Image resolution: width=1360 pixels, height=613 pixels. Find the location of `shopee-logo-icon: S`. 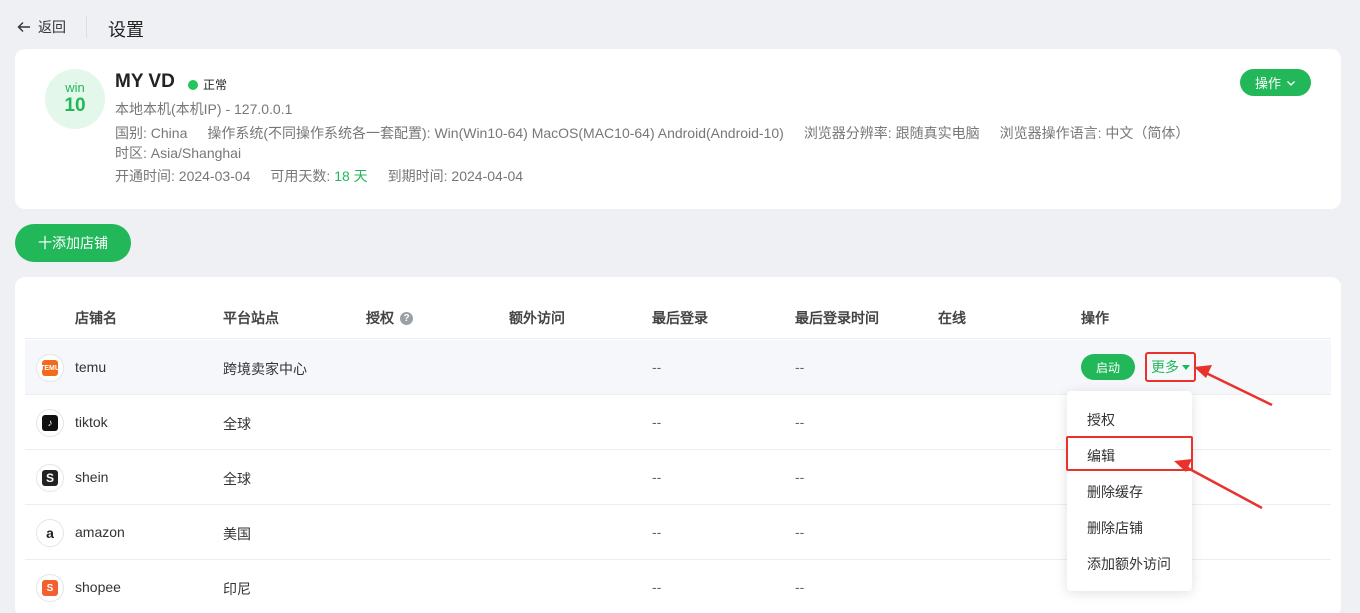

shopee-logo-icon: S is located at coordinates (50, 588).